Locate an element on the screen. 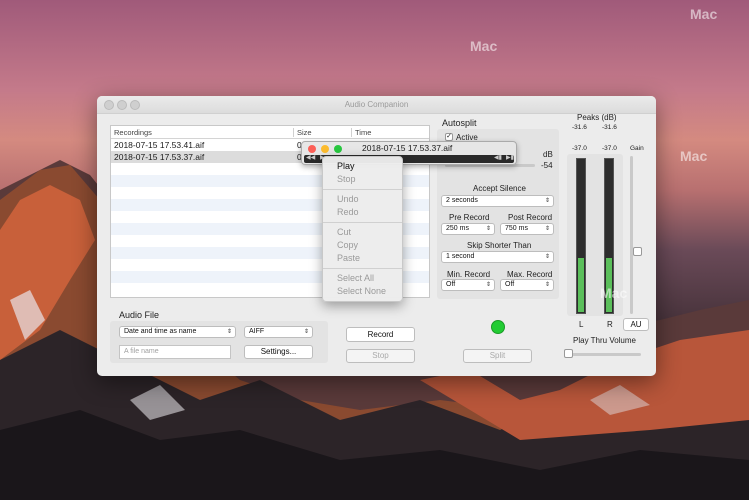 The width and height of the screenshot is (749, 500). min-record-value: Off is located at coordinates (451, 284).